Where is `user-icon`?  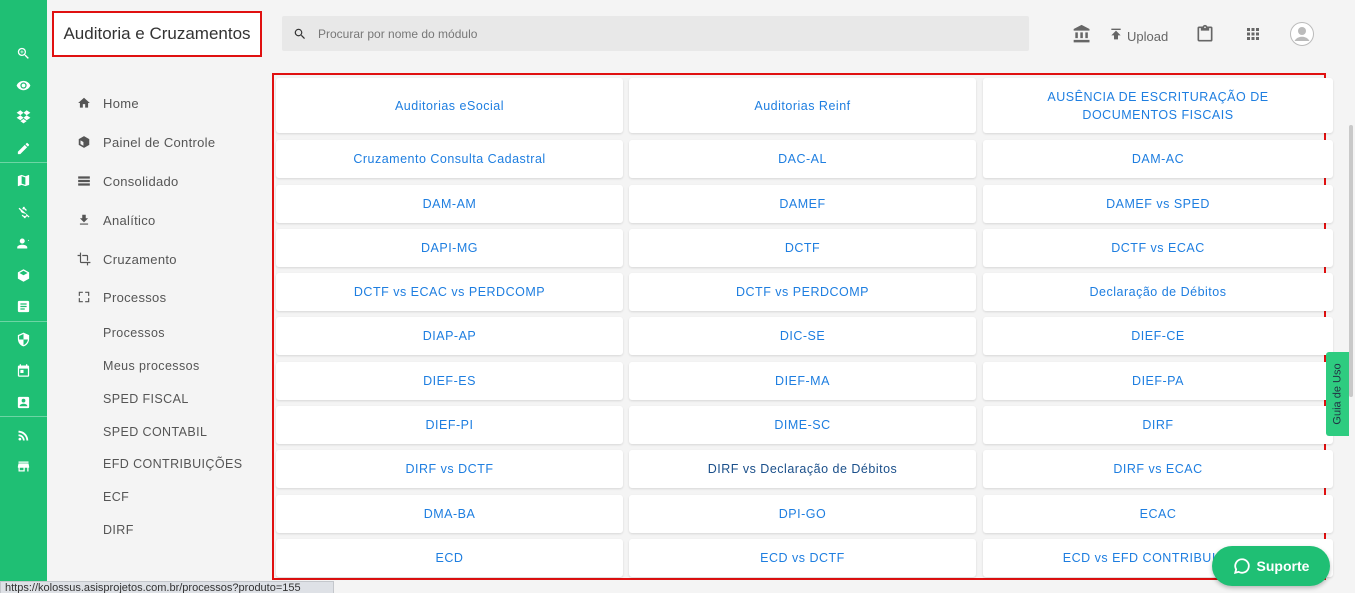 user-icon is located at coordinates (1302, 34).